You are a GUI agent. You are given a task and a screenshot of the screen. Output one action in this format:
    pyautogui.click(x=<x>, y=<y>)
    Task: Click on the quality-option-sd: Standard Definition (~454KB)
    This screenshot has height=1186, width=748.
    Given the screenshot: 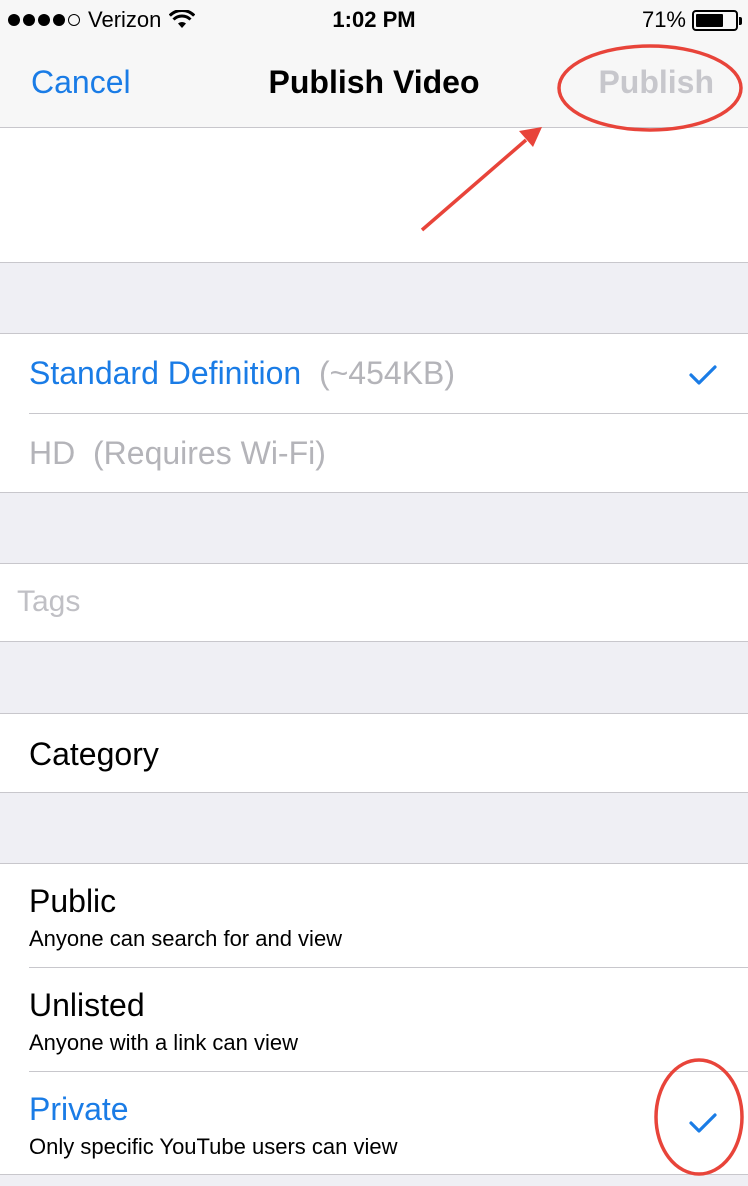 What is the action you would take?
    pyautogui.click(x=374, y=374)
    